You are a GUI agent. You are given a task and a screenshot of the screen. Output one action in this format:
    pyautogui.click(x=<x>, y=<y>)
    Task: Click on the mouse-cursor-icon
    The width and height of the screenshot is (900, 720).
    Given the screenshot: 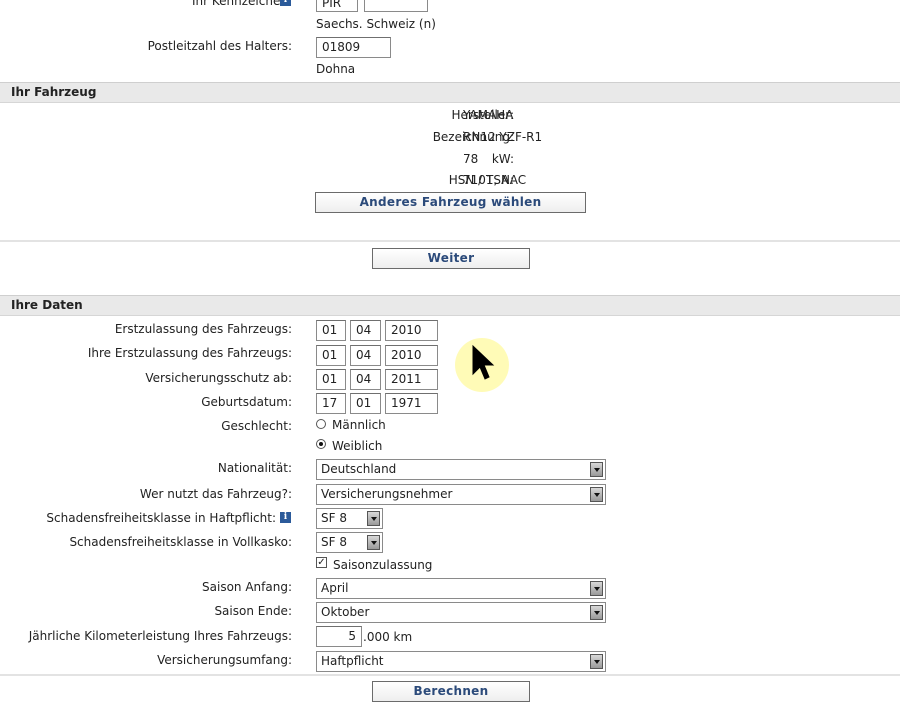 What is the action you would take?
    pyautogui.click(x=483, y=362)
    